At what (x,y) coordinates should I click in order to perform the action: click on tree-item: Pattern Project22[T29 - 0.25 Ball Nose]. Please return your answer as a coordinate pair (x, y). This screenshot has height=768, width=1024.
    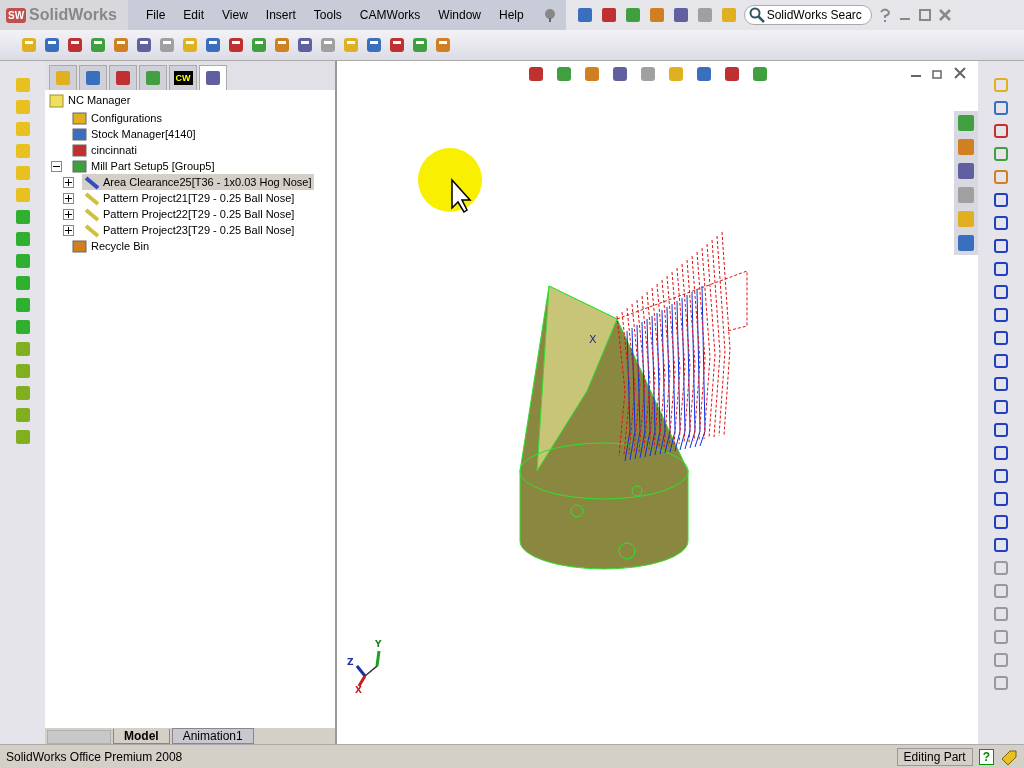
    Looking at the image, I should click on (189, 214).